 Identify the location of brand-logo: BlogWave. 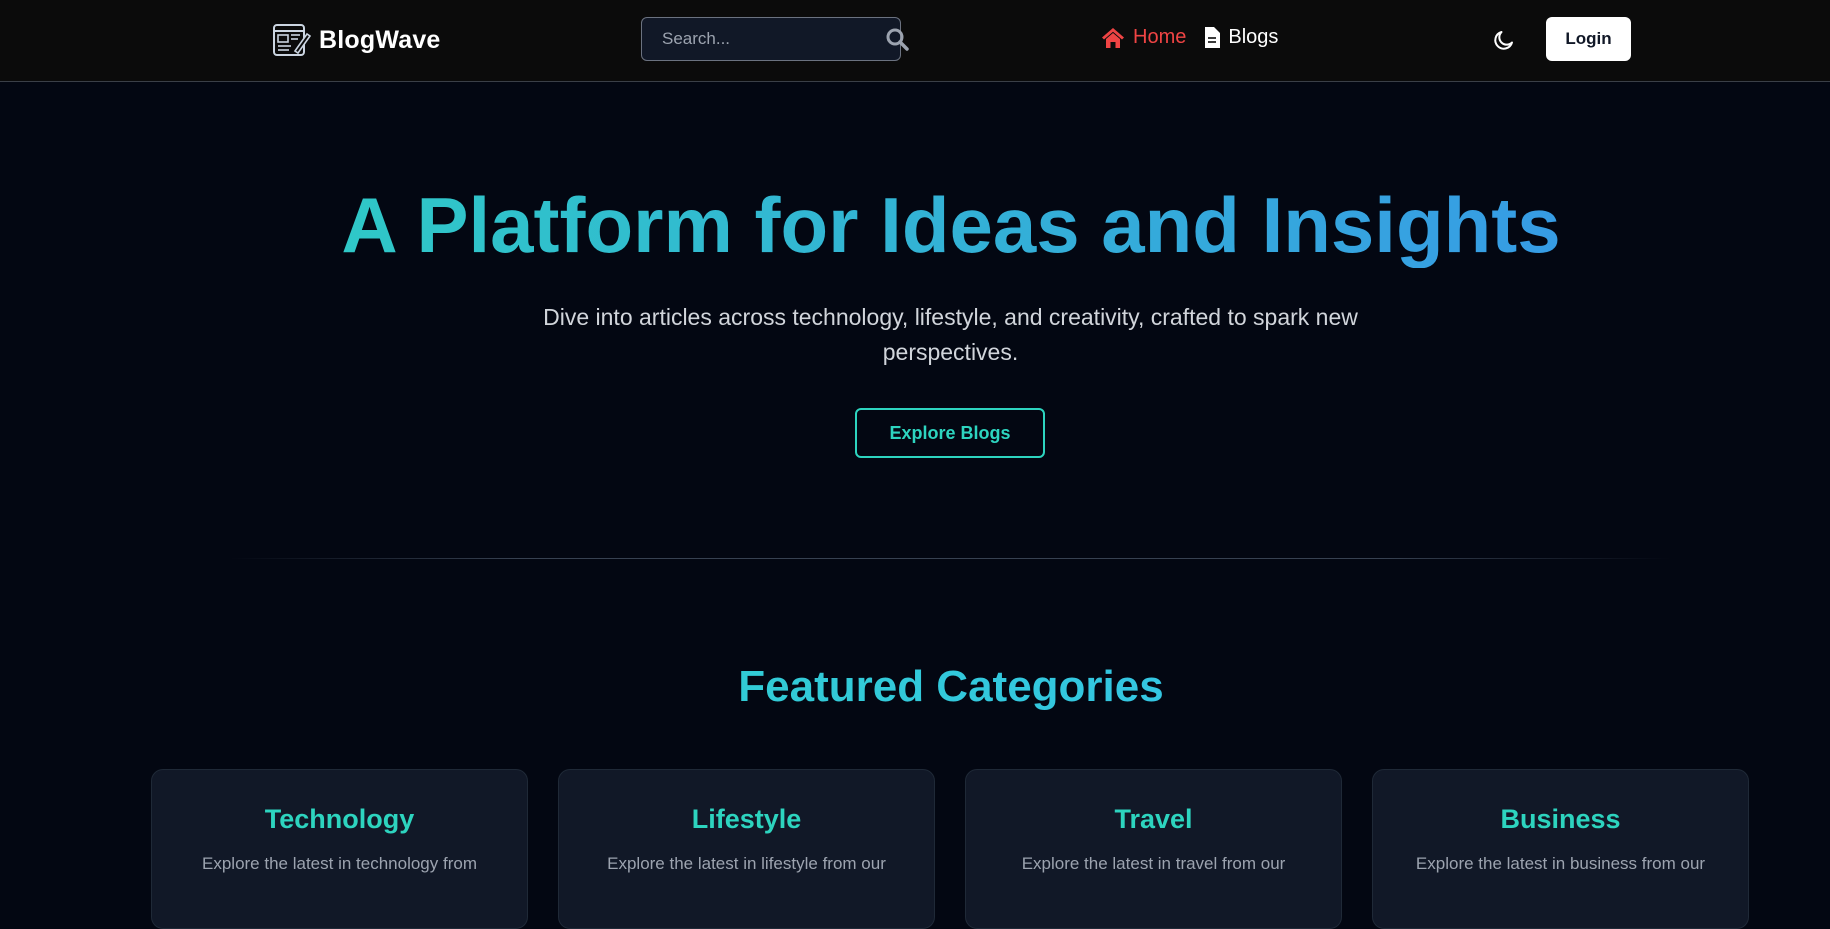
(356, 40).